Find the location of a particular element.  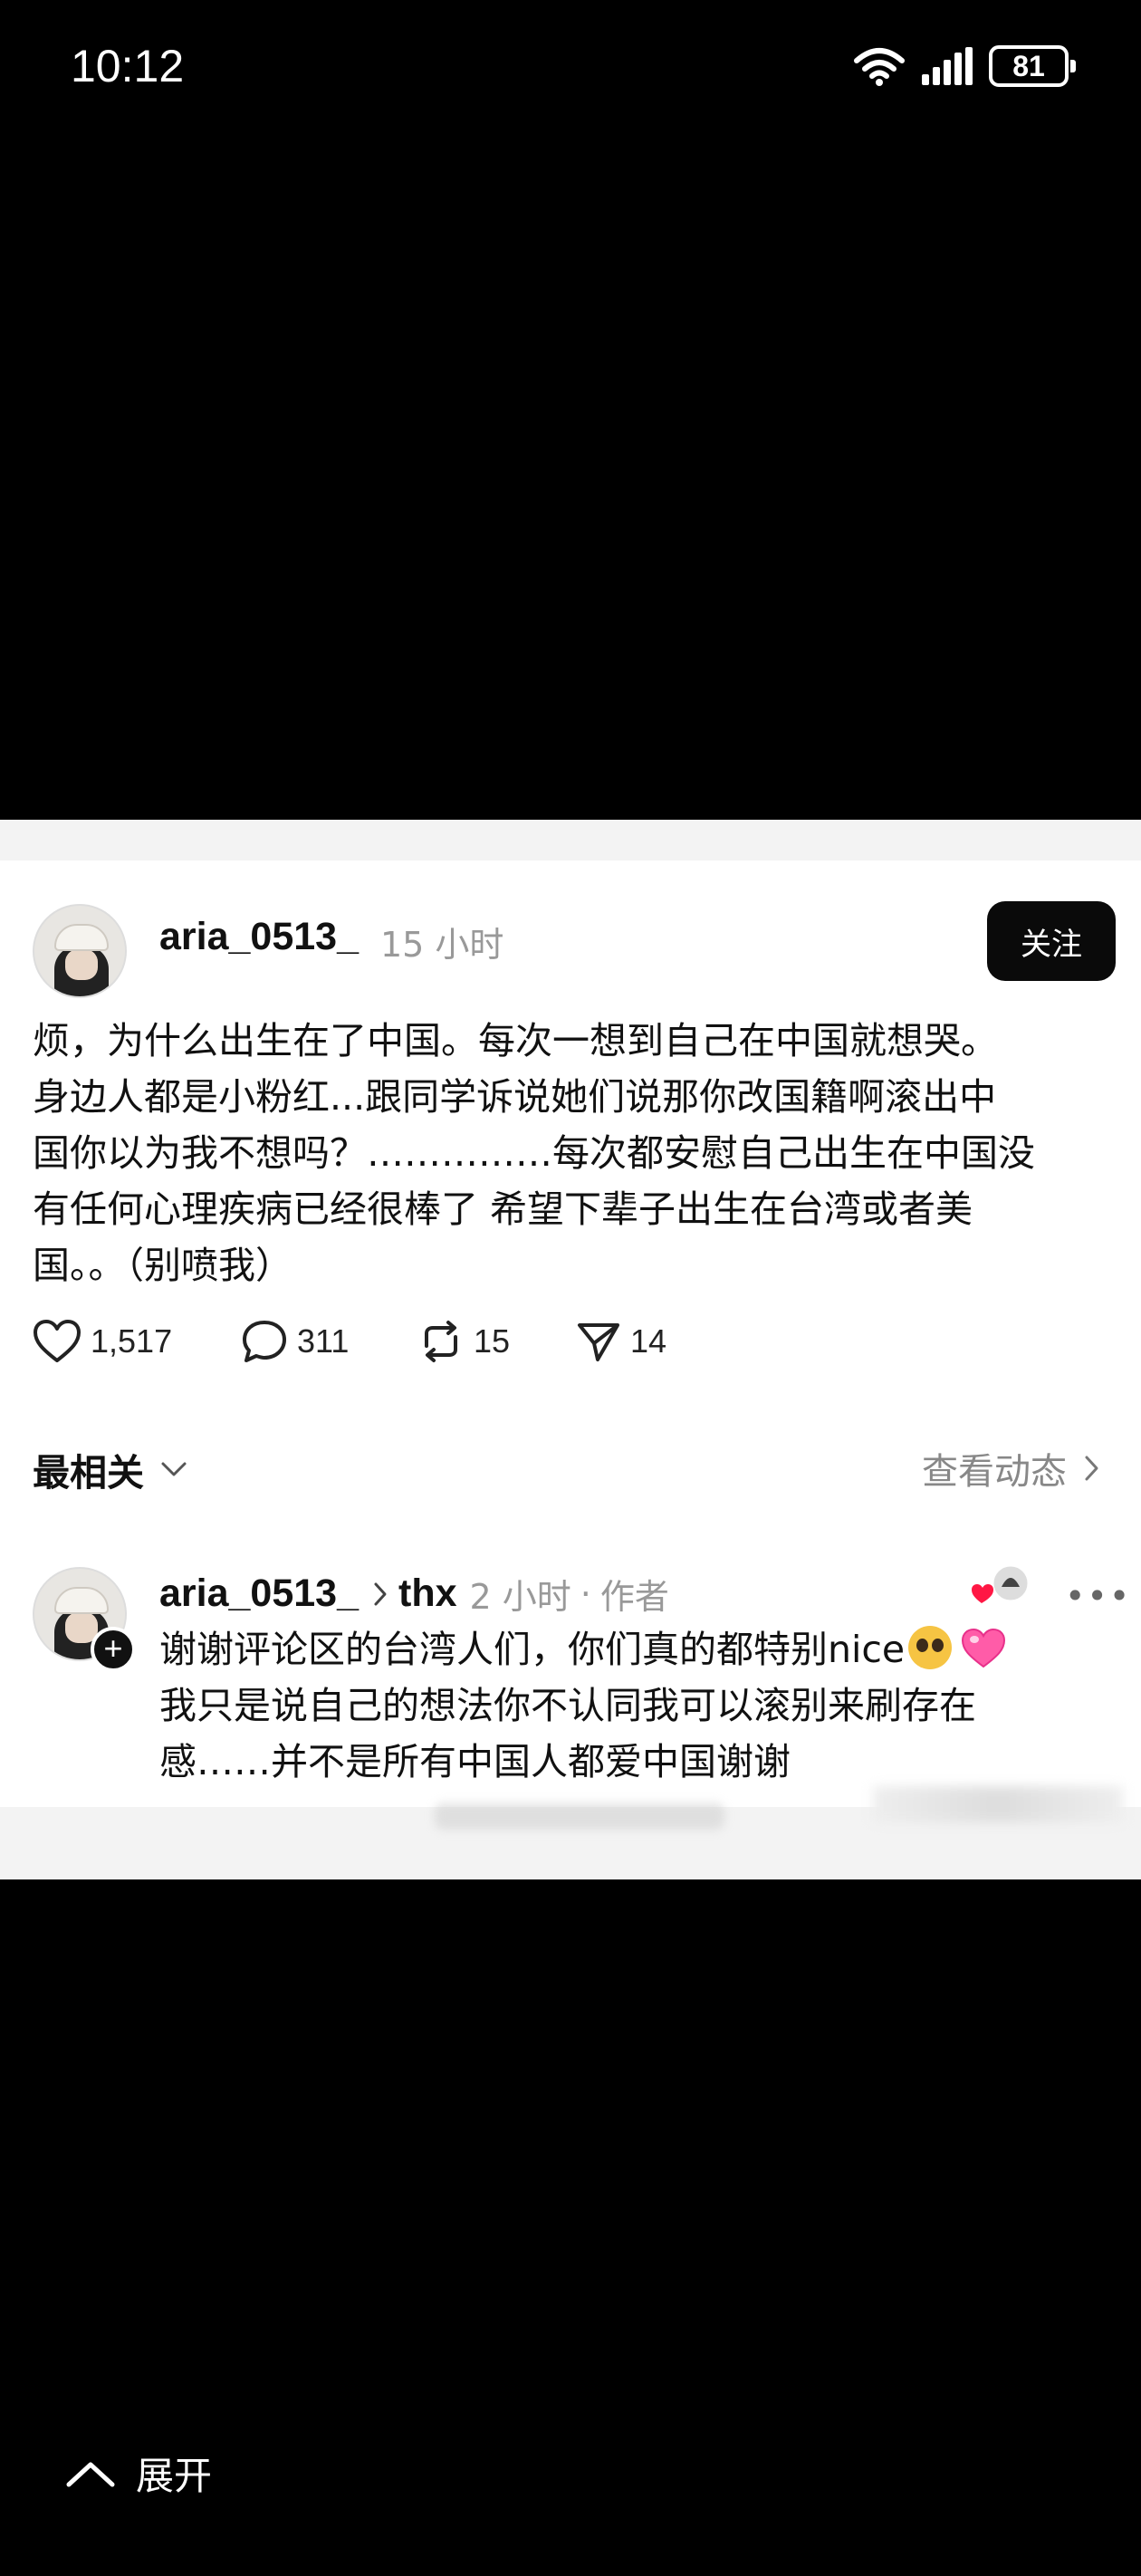

watermark is located at coordinates (579, 1816).